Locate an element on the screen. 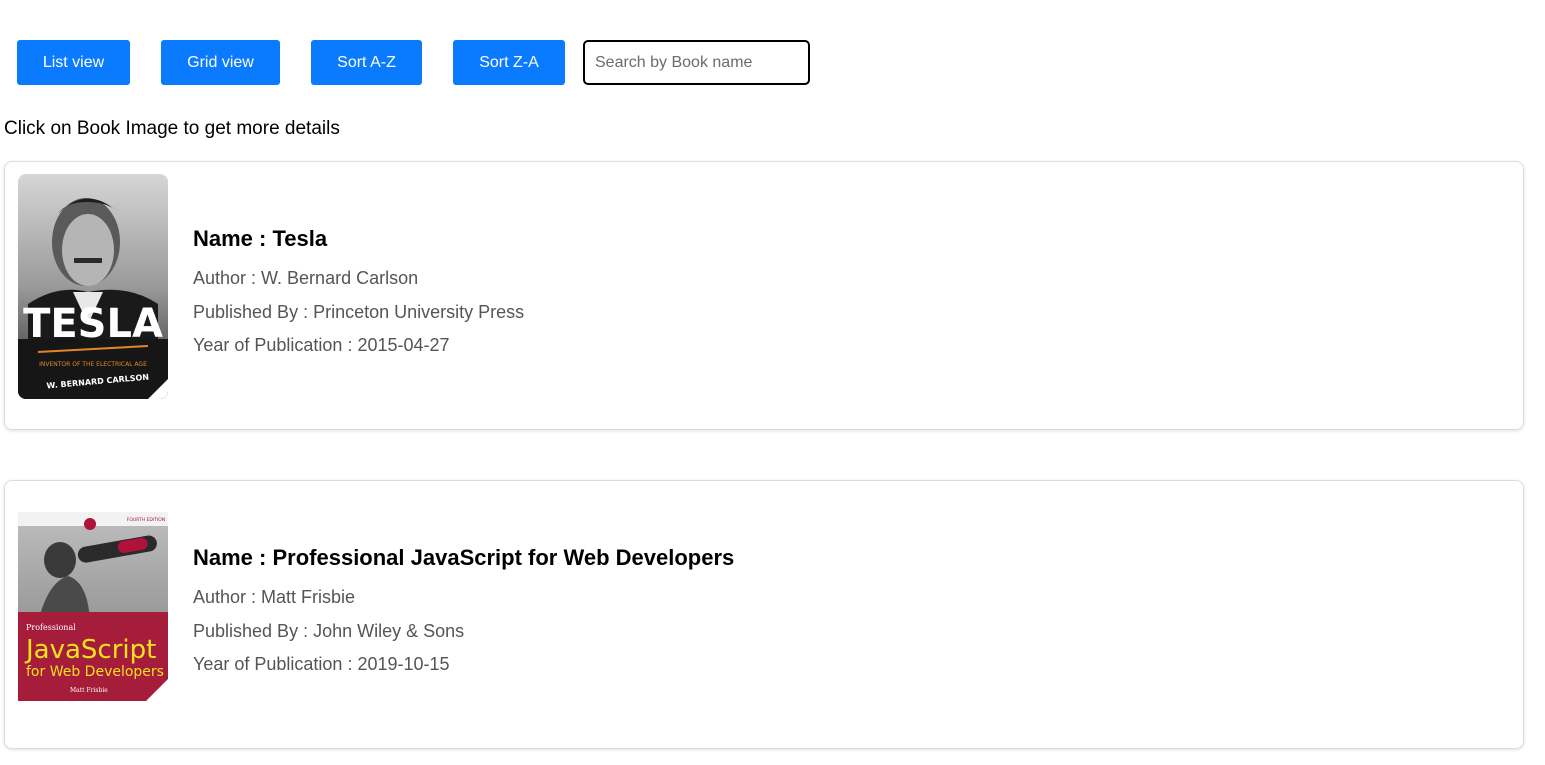  author-value: W. Bernard Carlson is located at coordinates (340, 278).